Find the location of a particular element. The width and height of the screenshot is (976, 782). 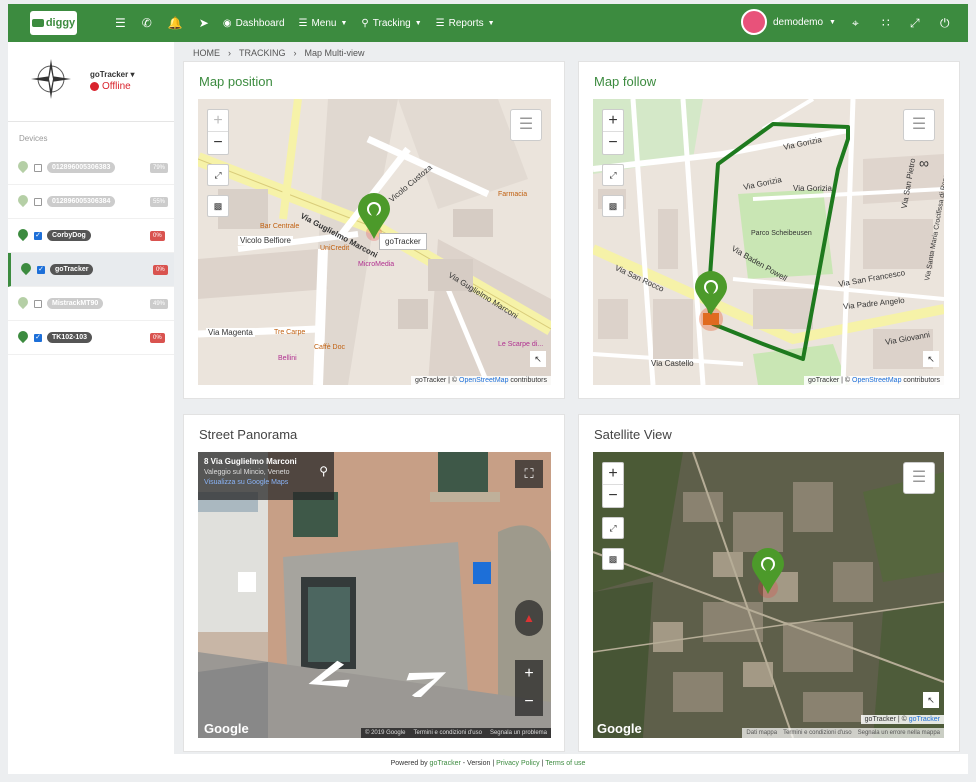

google-logo: Google is located at coordinates (619, 728).